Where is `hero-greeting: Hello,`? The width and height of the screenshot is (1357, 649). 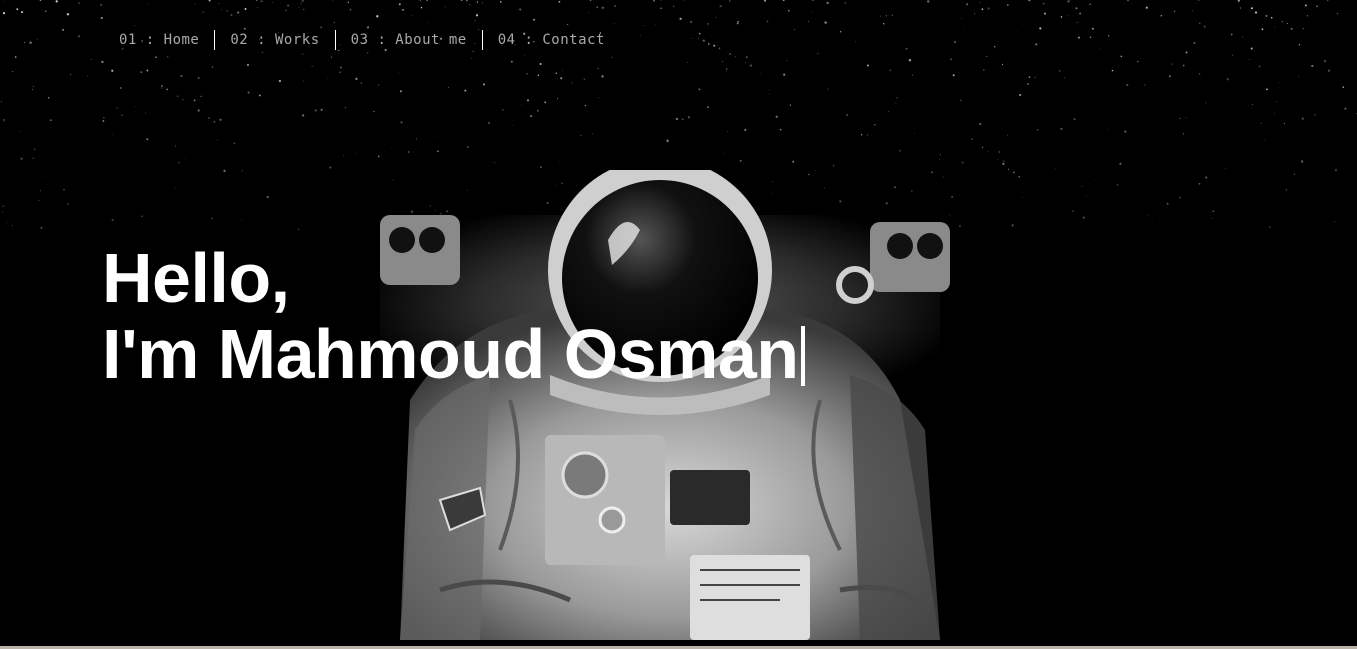 hero-greeting: Hello, is located at coordinates (196, 278).